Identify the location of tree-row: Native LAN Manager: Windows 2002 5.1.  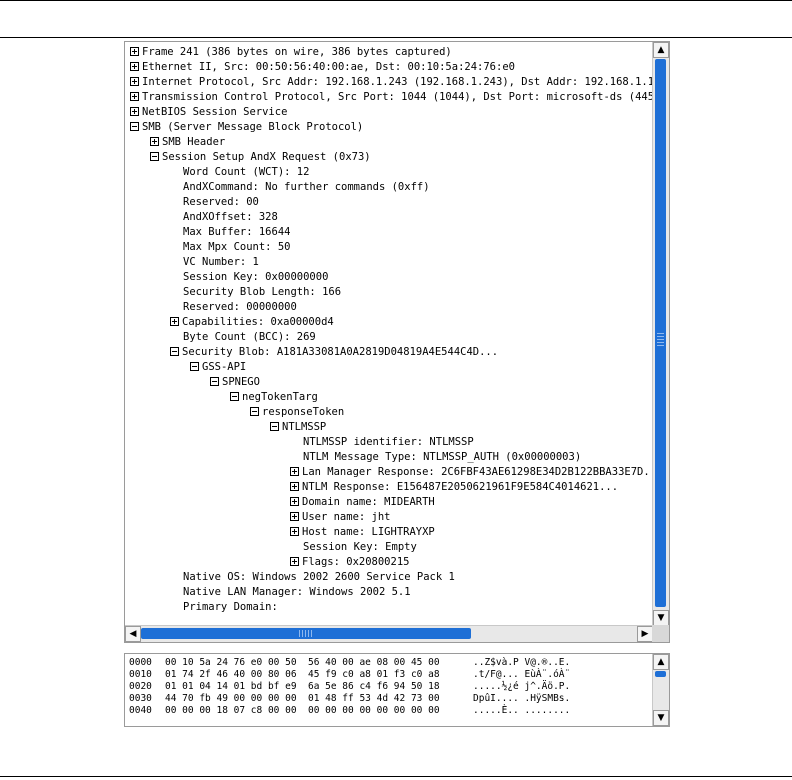
(297, 592).